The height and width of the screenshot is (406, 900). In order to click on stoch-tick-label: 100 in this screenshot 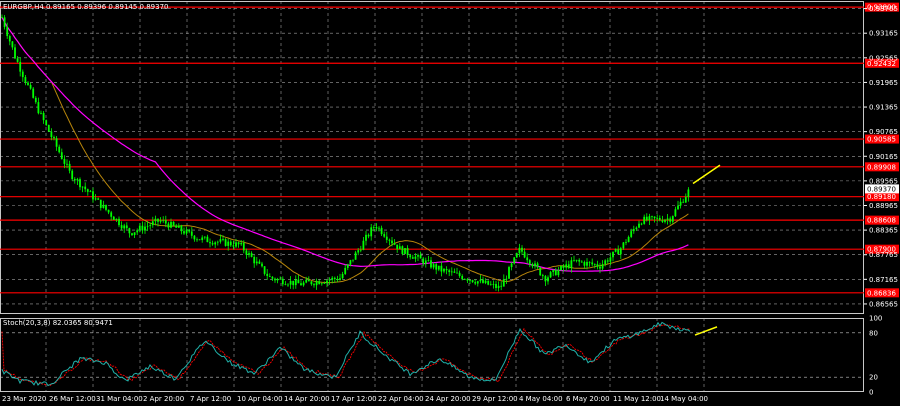, I will do `click(875, 319)`.